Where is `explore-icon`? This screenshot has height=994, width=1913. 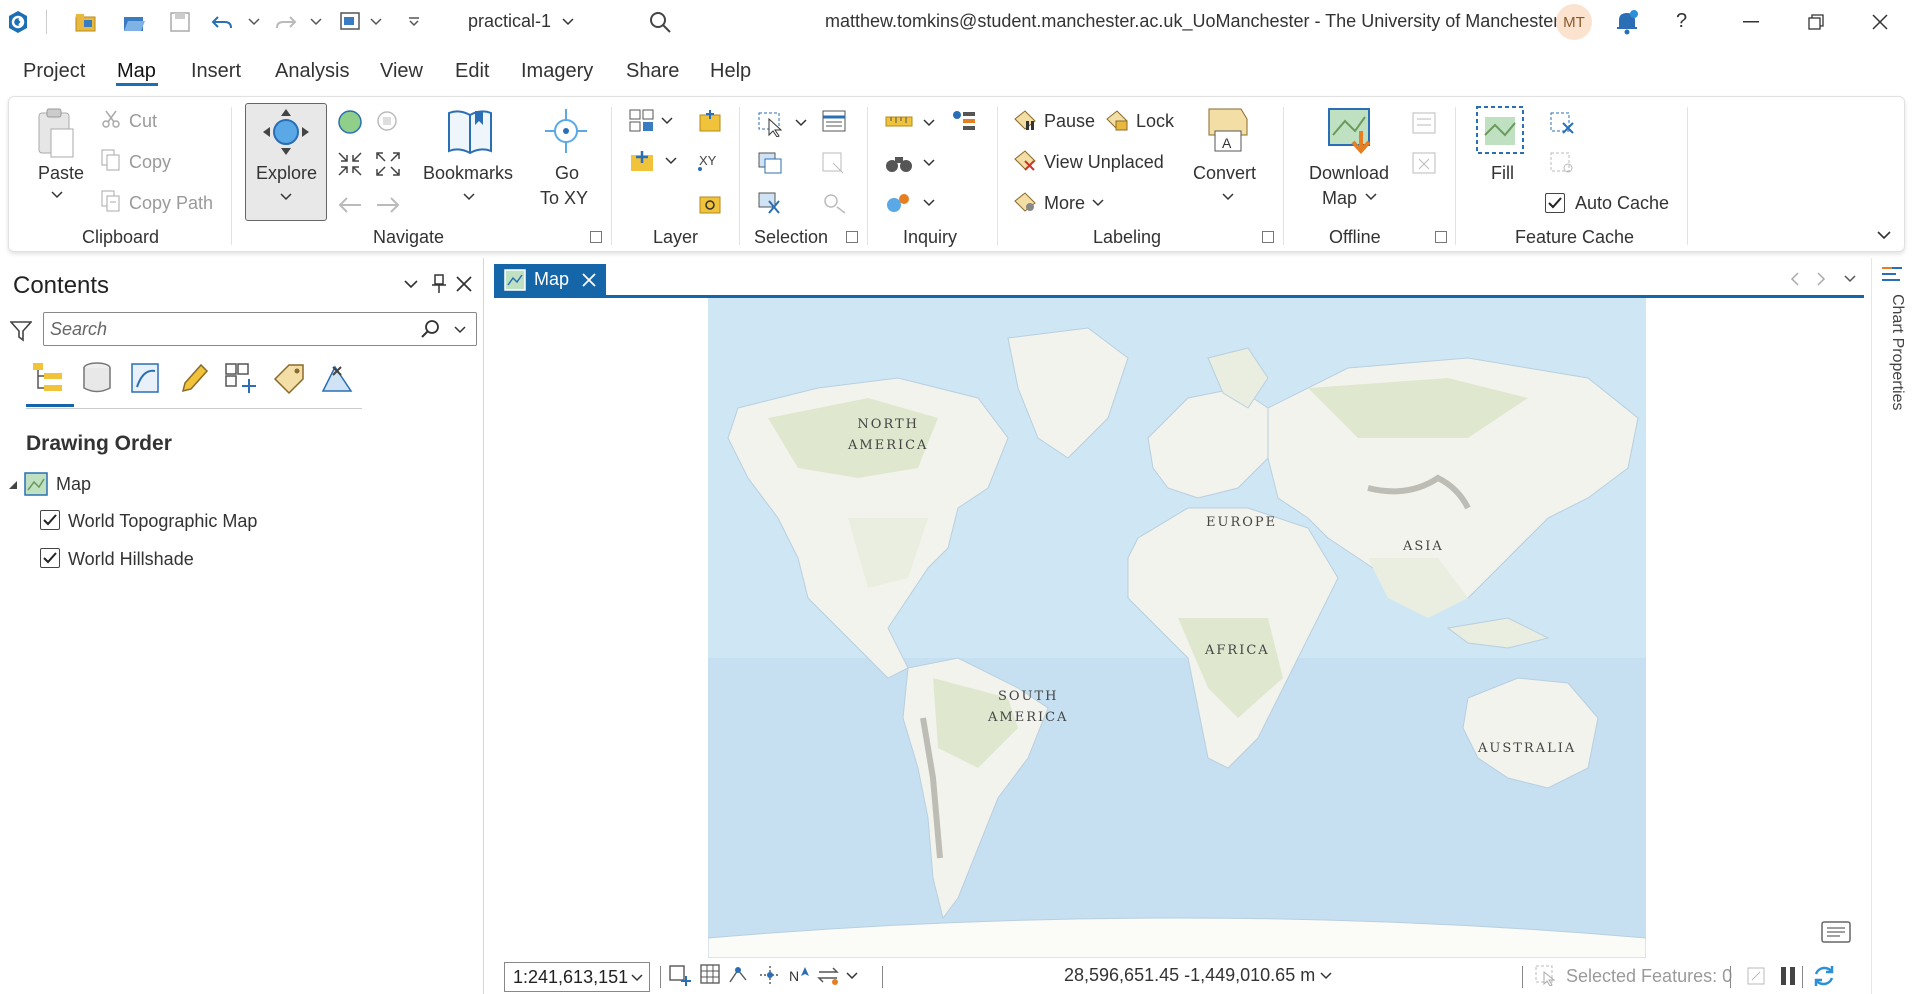
explore-icon is located at coordinates (286, 132).